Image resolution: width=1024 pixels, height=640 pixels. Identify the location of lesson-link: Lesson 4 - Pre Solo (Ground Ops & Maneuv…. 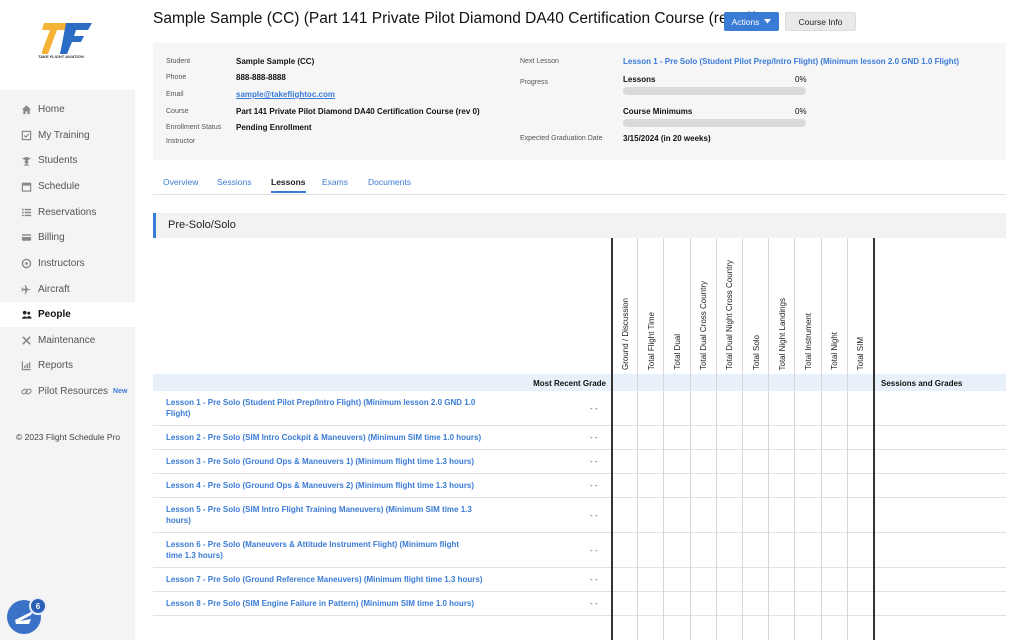
(331, 485).